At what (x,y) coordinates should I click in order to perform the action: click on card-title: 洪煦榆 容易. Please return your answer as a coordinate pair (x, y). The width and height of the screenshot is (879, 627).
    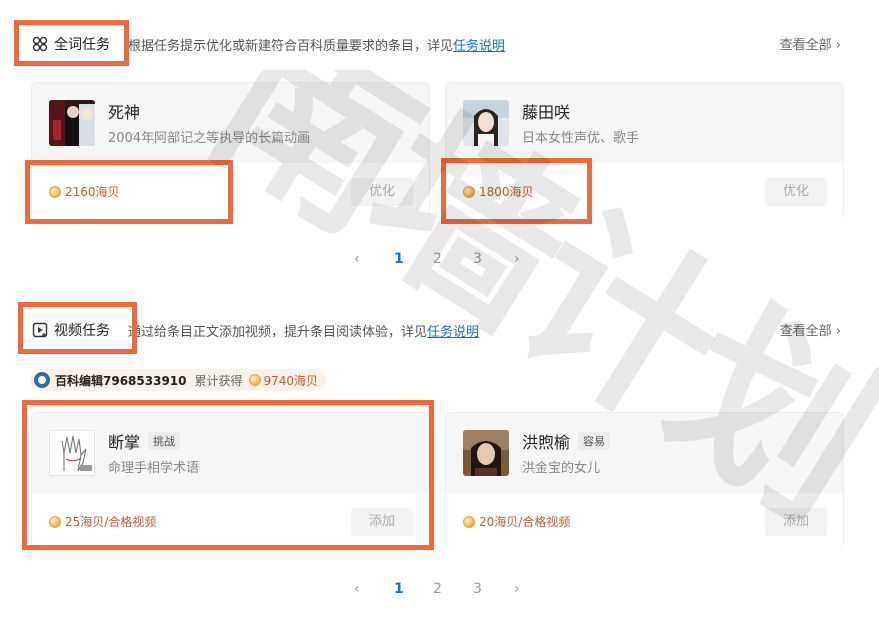
    Looking at the image, I should click on (566, 441).